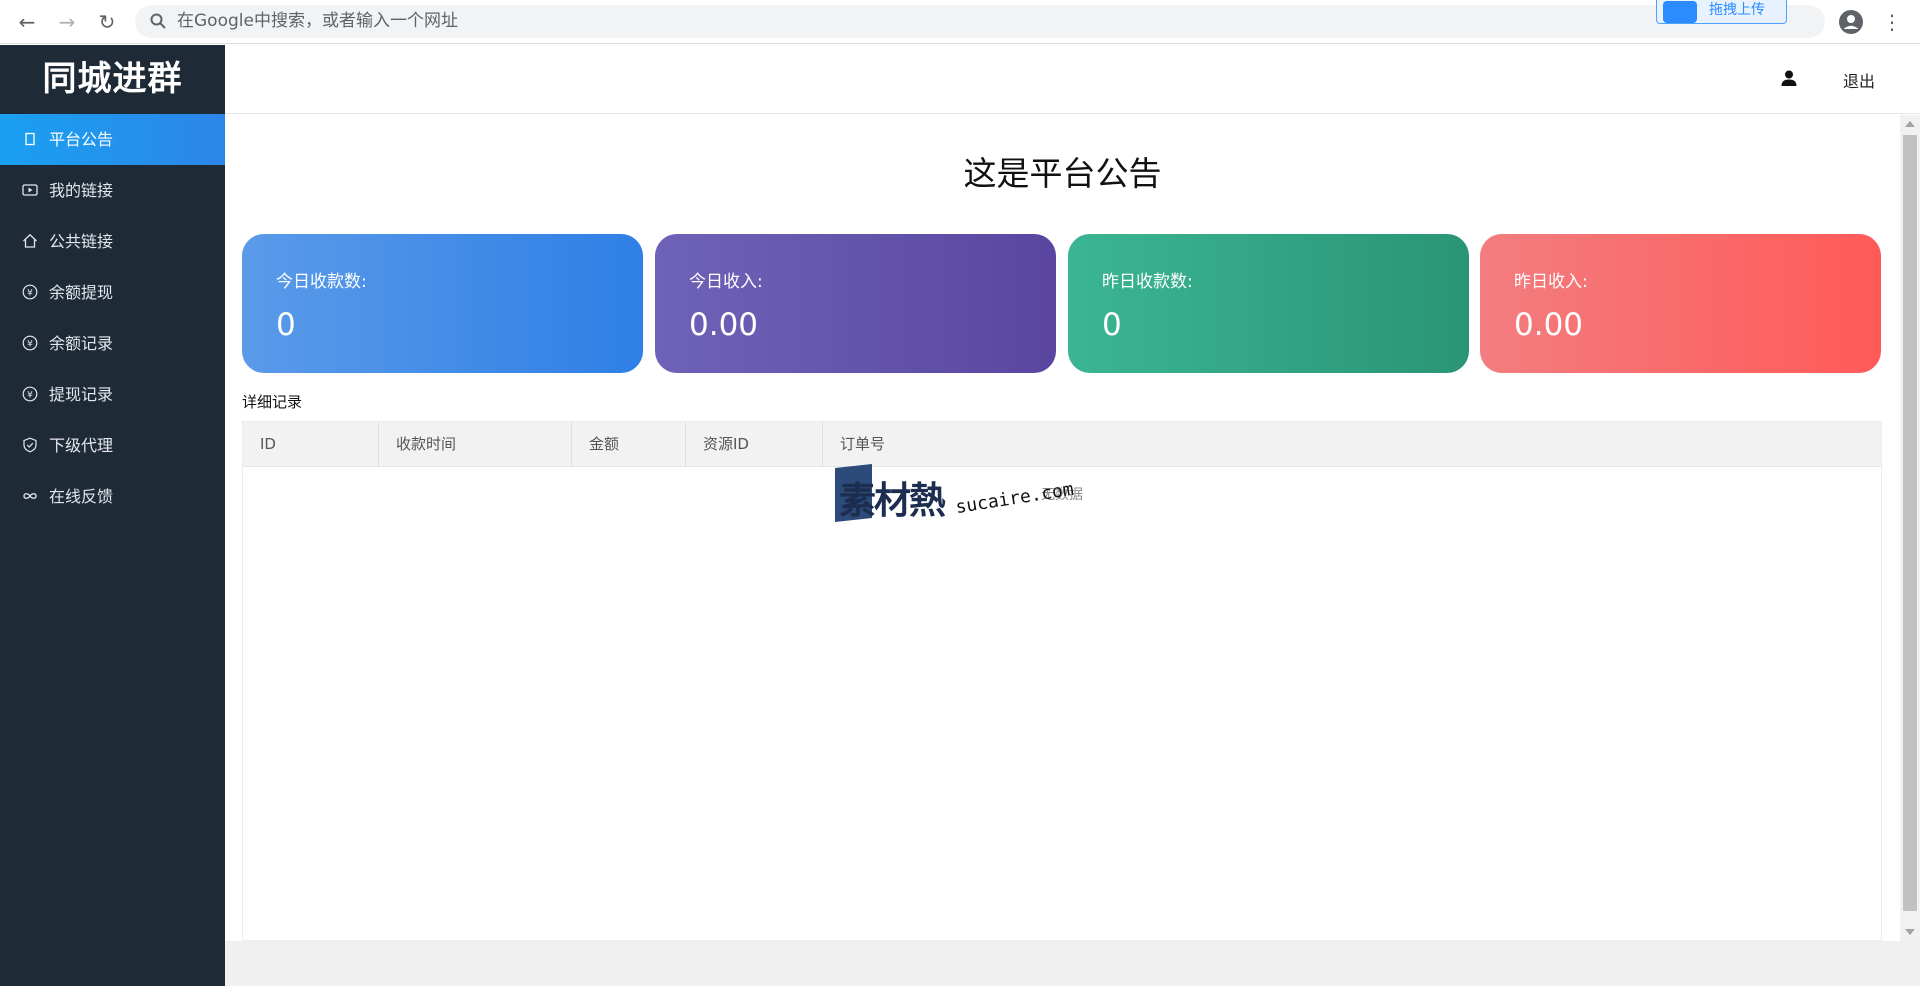 Image resolution: width=1920 pixels, height=986 pixels. Describe the element at coordinates (1892, 22) in the screenshot. I see `kebab-menu-icon: ⋮` at that location.